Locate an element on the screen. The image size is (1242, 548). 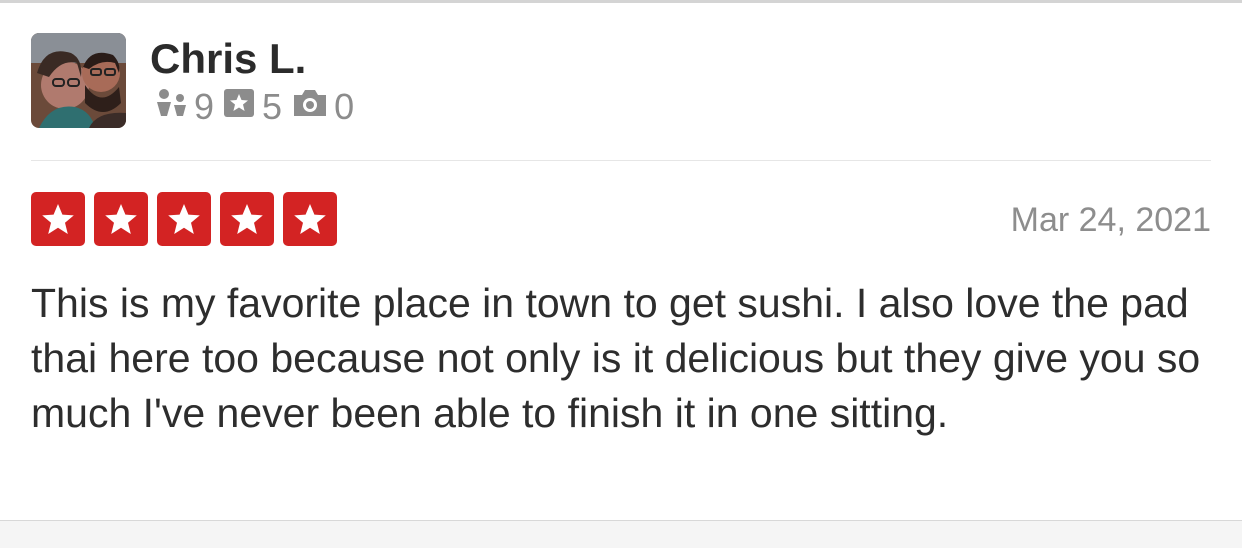
reviewer-stats: 9 5 0 is located at coordinates (258, 107).